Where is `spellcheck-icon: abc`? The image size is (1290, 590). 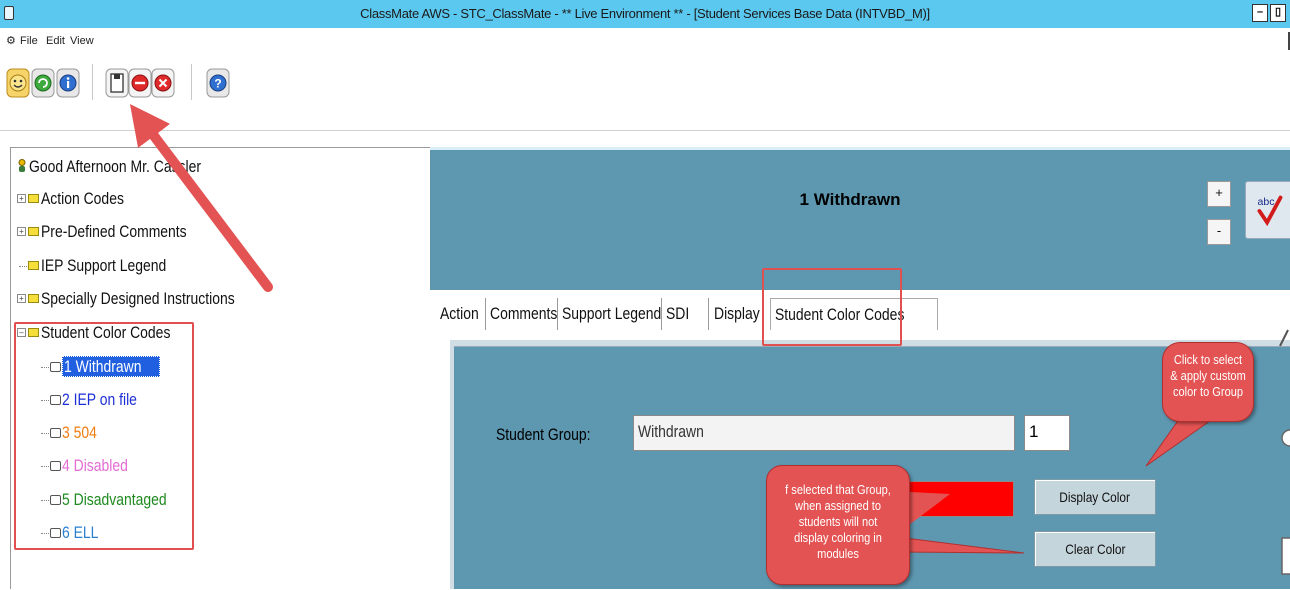 spellcheck-icon: abc is located at coordinates (1270, 211).